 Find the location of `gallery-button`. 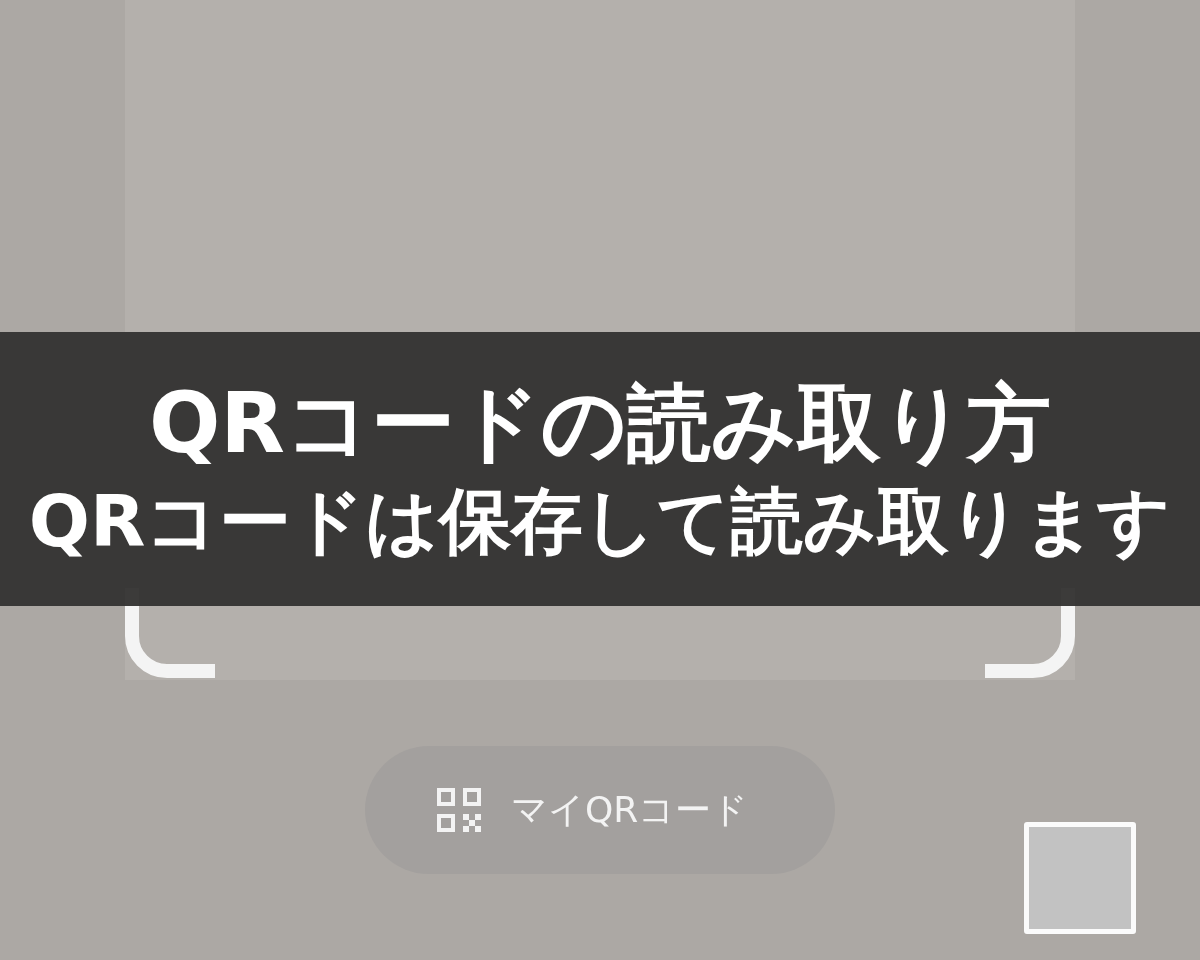

gallery-button is located at coordinates (1080, 878).